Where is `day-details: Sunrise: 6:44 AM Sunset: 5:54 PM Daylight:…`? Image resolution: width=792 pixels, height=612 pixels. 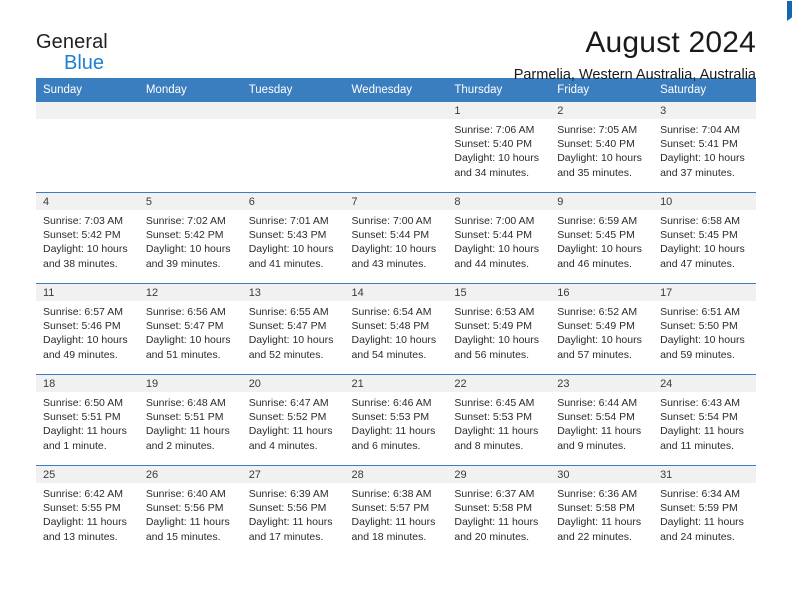
day-details: Sunrise: 6:44 AM Sunset: 5:54 PM Daylight:… is located at coordinates (601, 422).